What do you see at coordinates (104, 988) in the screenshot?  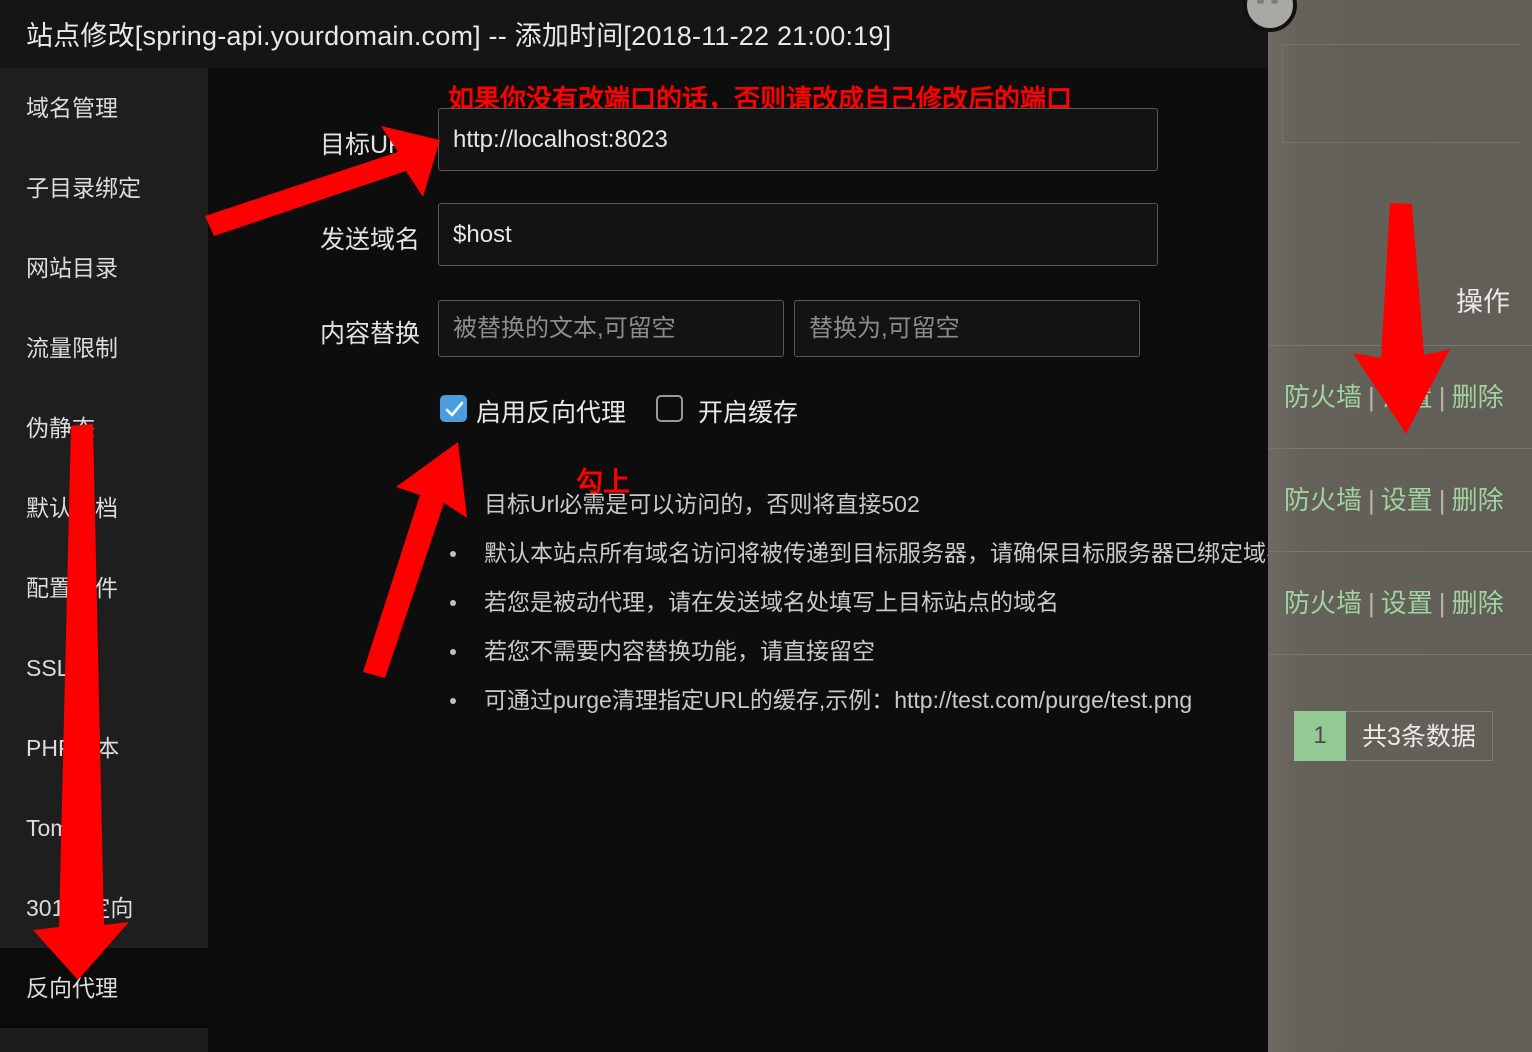 I see `sidebar-item-reverse-proxy: 反向代理` at bounding box center [104, 988].